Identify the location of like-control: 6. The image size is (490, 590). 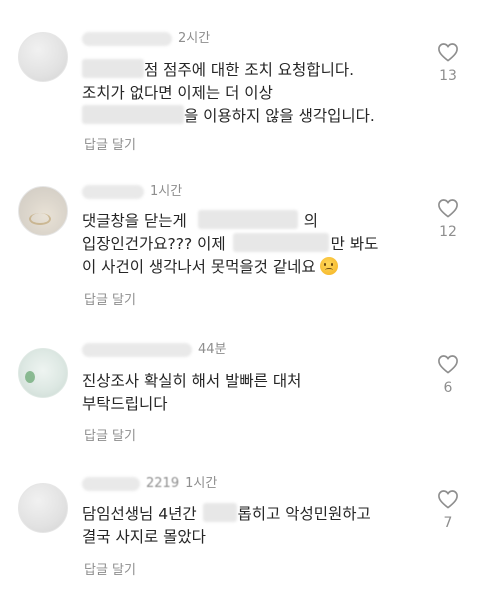
(448, 375).